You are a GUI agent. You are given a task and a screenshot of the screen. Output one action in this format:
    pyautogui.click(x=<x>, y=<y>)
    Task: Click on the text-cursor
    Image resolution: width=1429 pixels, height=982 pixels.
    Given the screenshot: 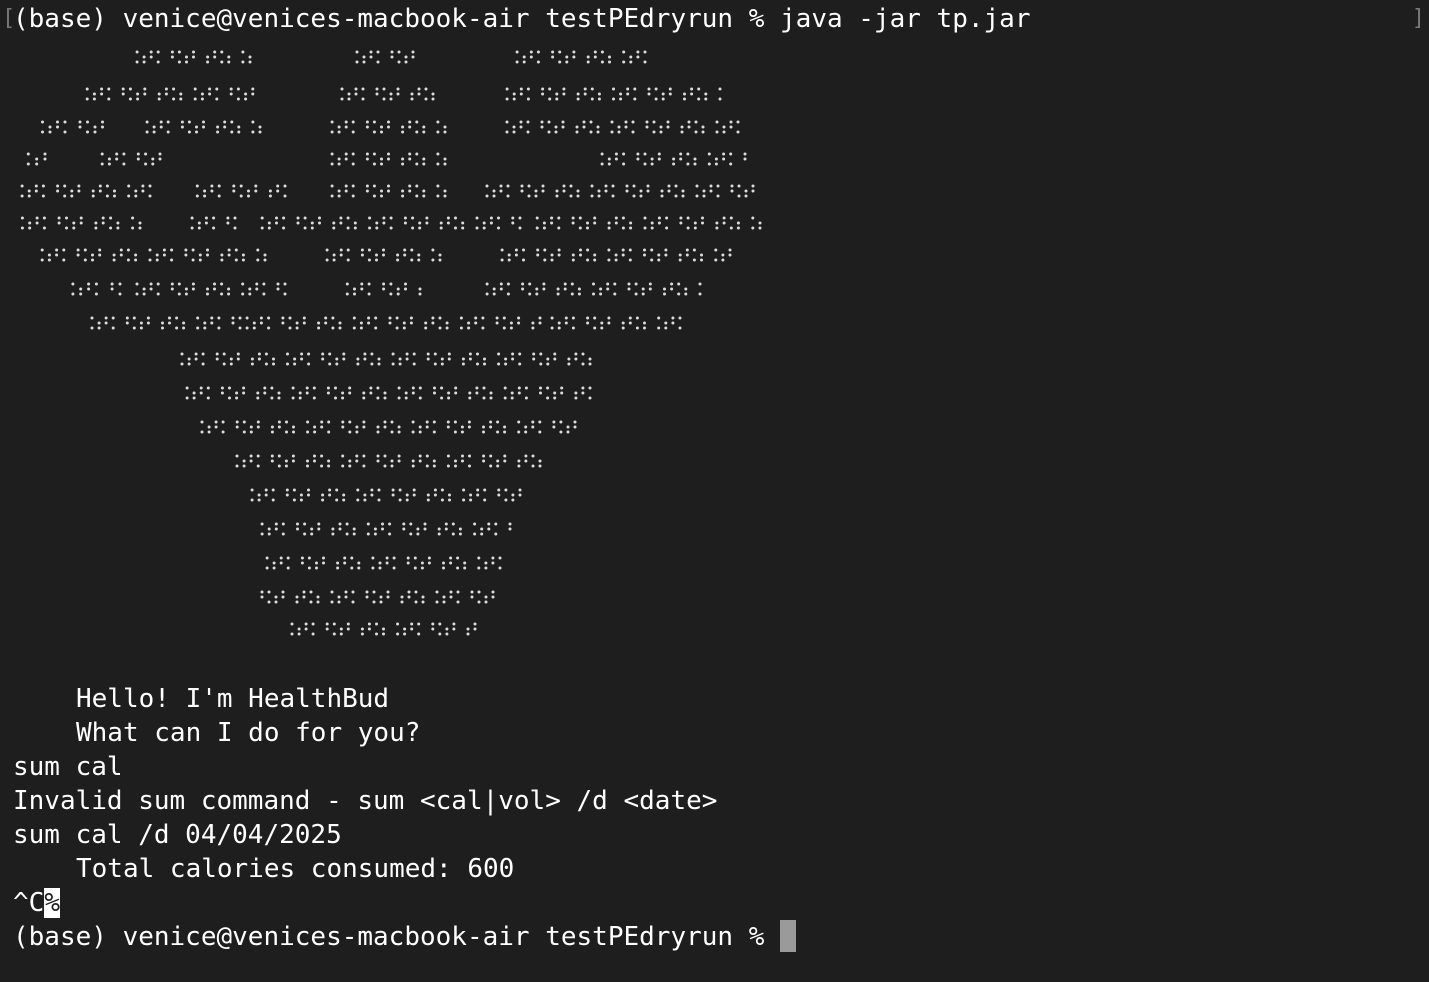 What is the action you would take?
    pyautogui.click(x=788, y=936)
    